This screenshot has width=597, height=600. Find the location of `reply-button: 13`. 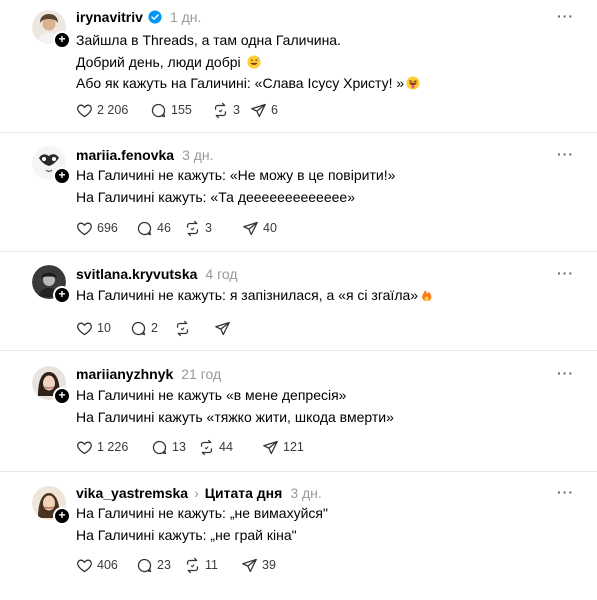

reply-button: 13 is located at coordinates (174, 447).